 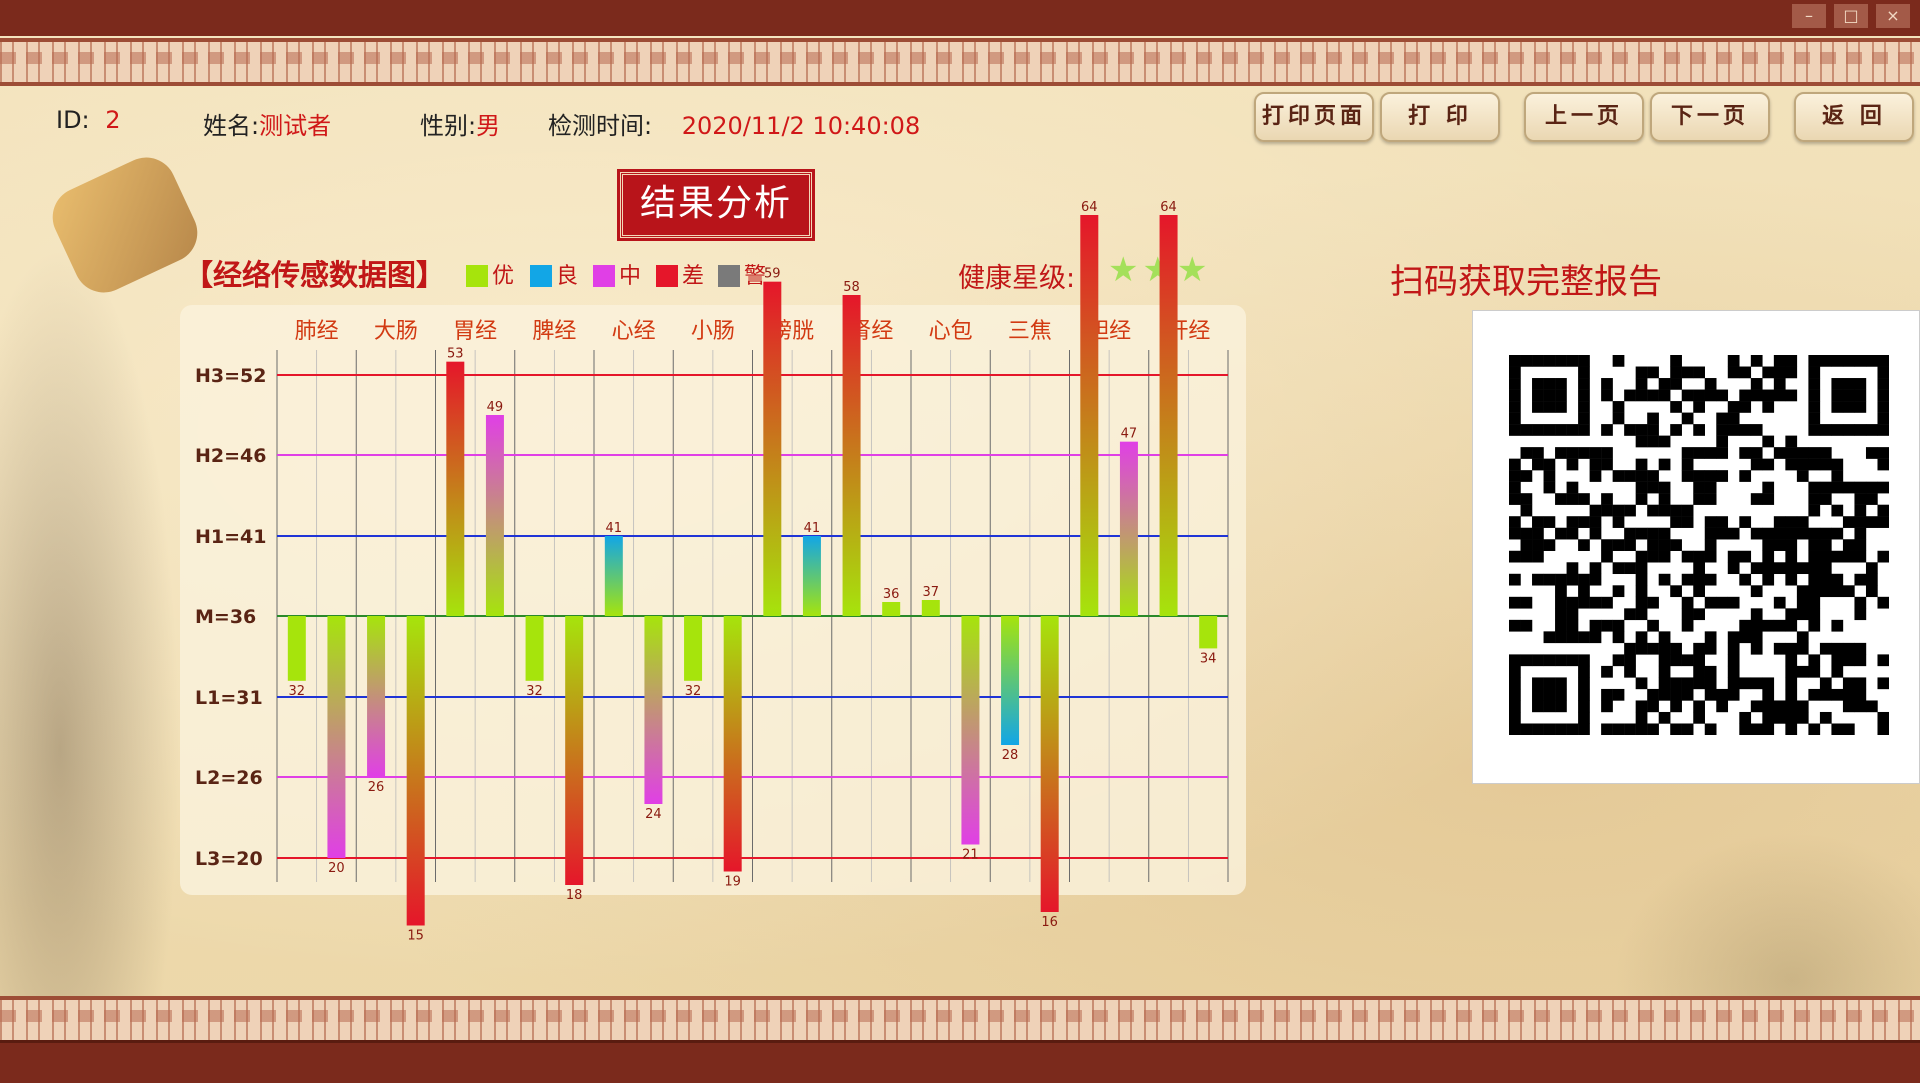 I want to click on category-label: 心包, so click(x=951, y=331).